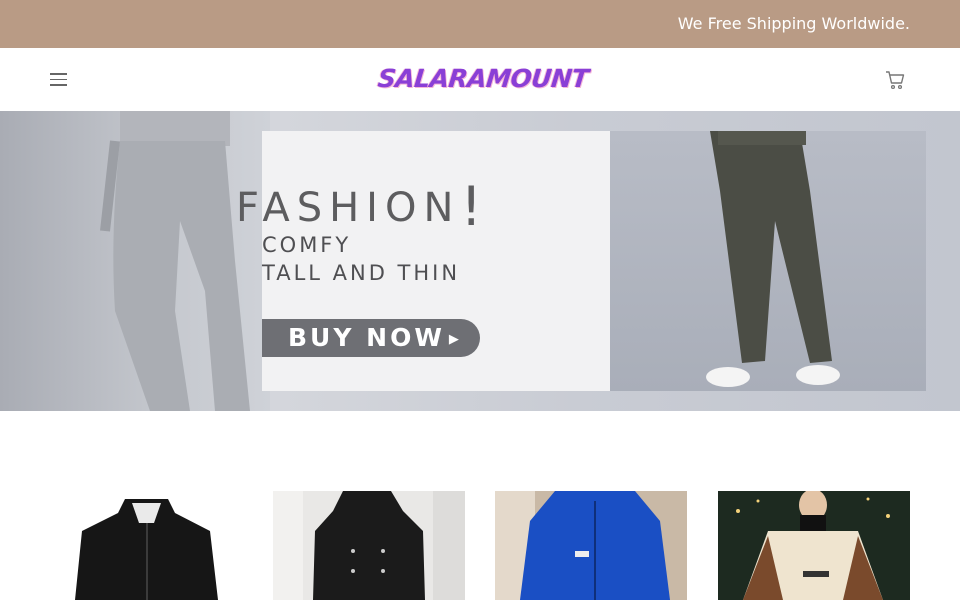 This screenshot has width=960, height=600. What do you see at coordinates (895, 80) in the screenshot?
I see `shopping-cart-icon` at bounding box center [895, 80].